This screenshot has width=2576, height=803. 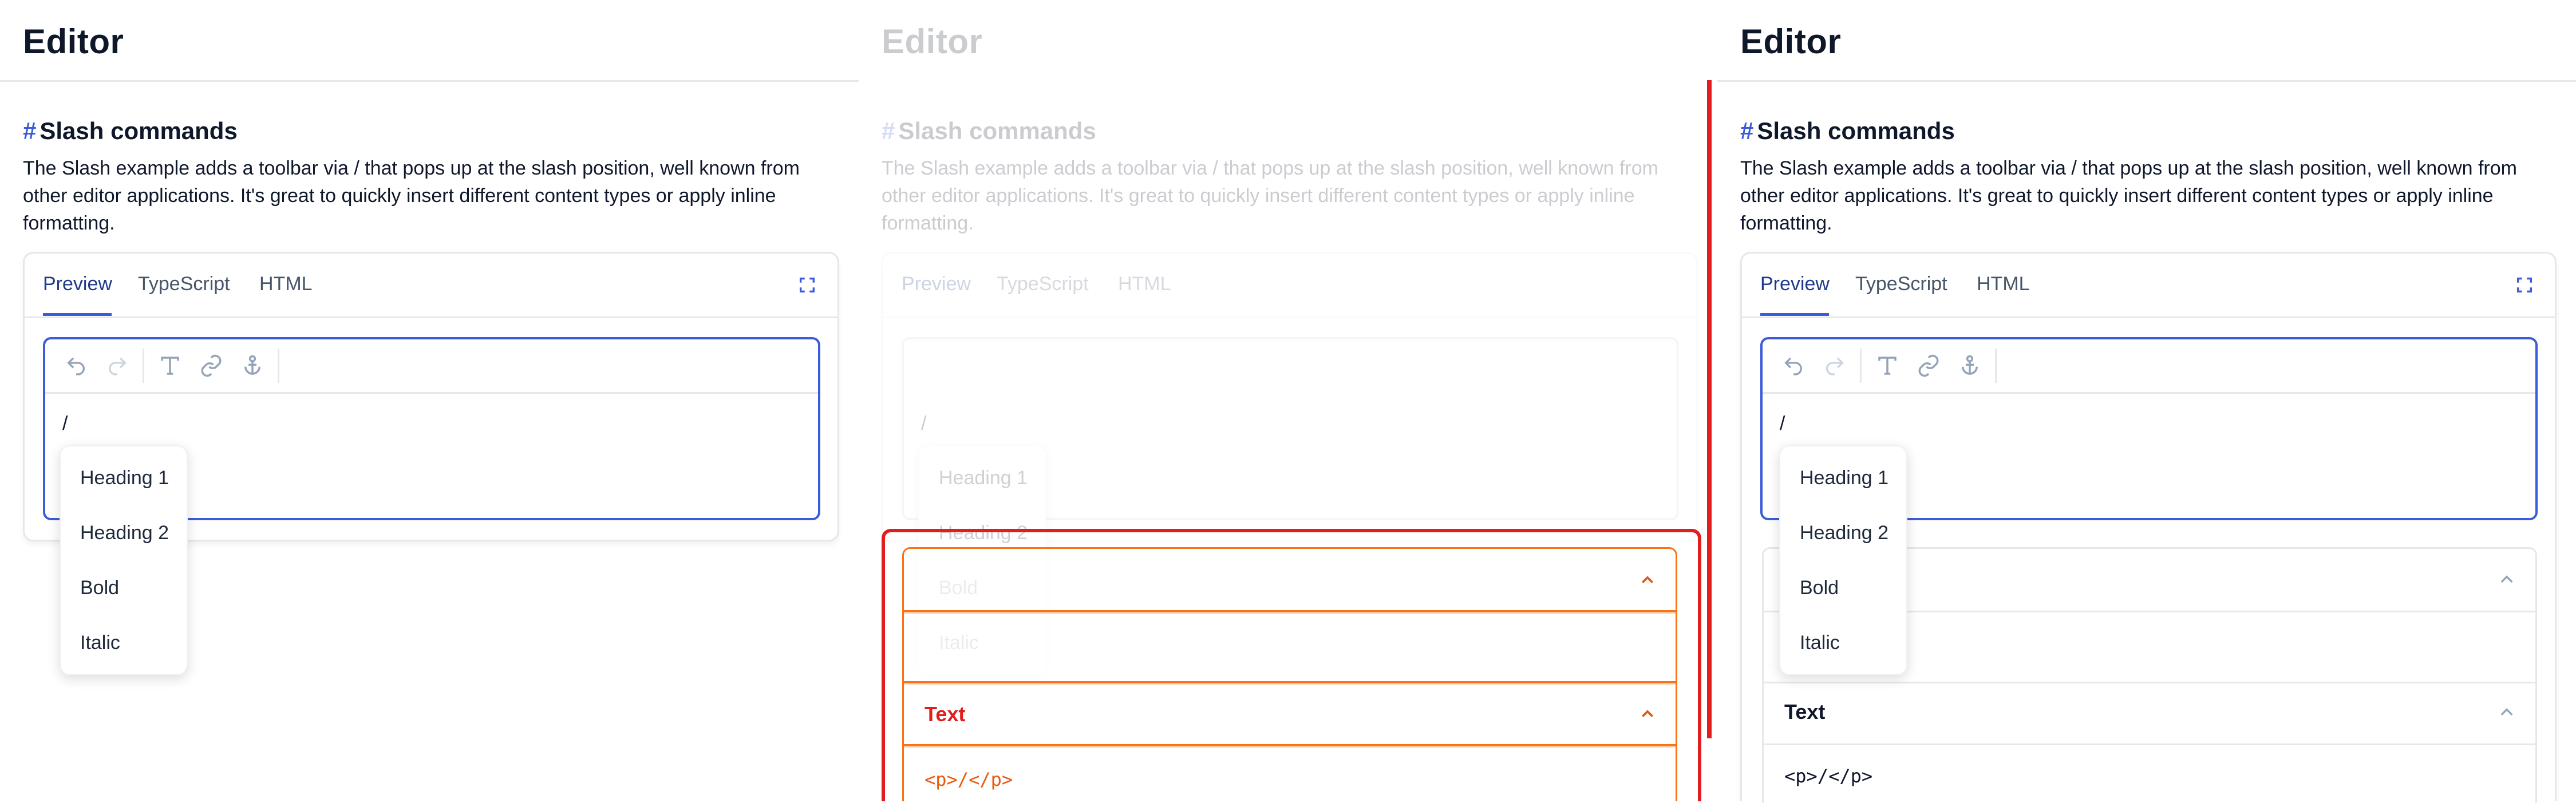 What do you see at coordinates (1289, 714) in the screenshot?
I see `highlight-row: Text` at bounding box center [1289, 714].